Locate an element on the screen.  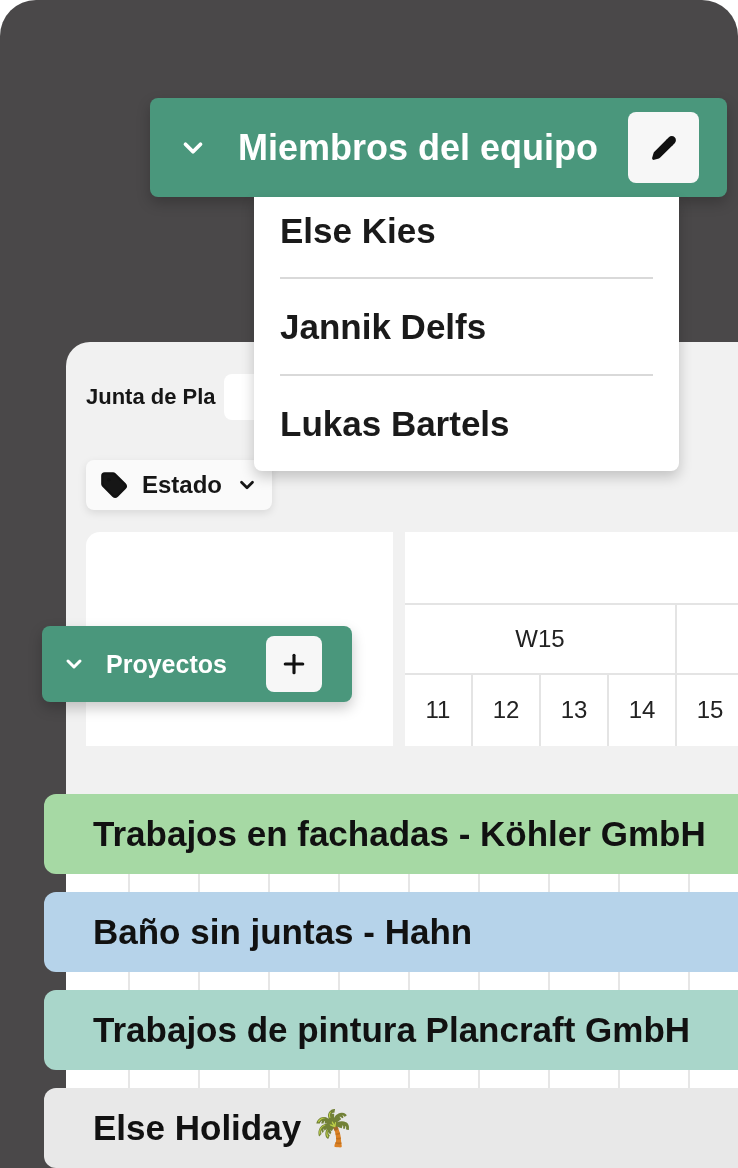
day-cell: 12 is located at coordinates (507, 710).